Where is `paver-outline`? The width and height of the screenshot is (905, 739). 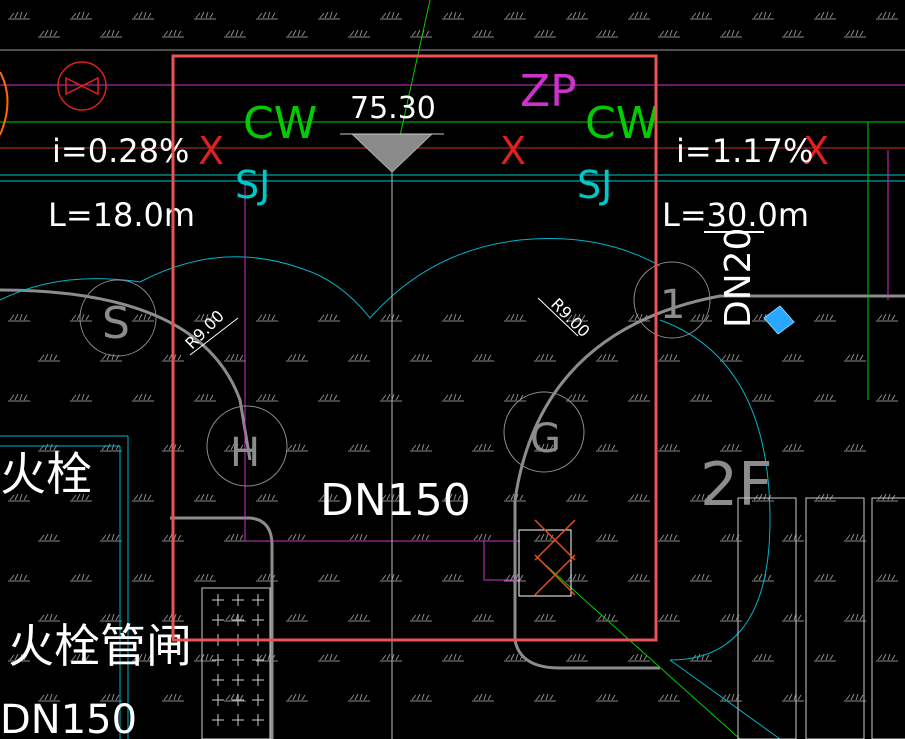
paver-outline is located at coordinates (236, 663).